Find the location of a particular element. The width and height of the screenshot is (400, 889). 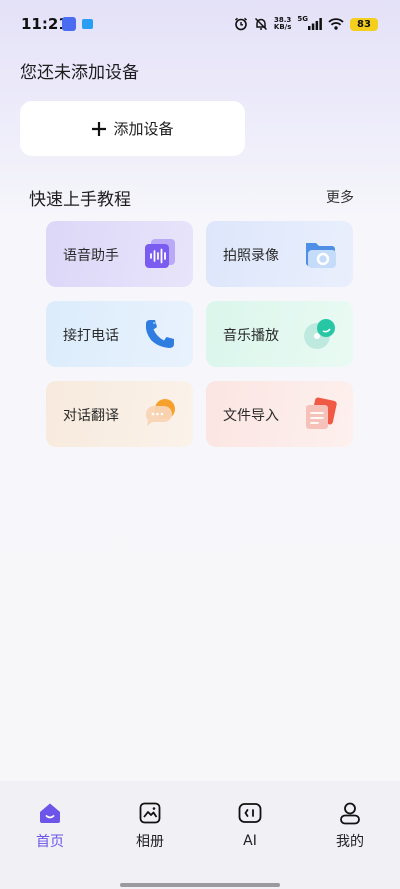

profile-icon is located at coordinates (350, 813).